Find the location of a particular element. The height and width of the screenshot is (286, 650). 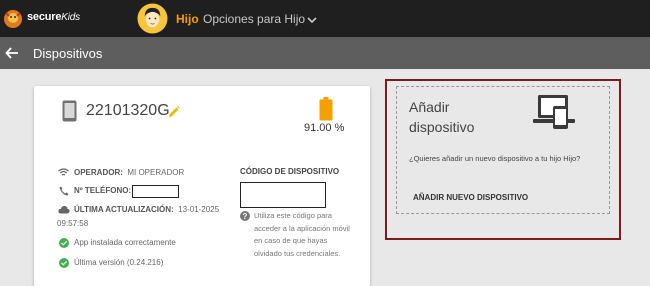

child-options-menu: Opciones para Hijo is located at coordinates (260, 19).